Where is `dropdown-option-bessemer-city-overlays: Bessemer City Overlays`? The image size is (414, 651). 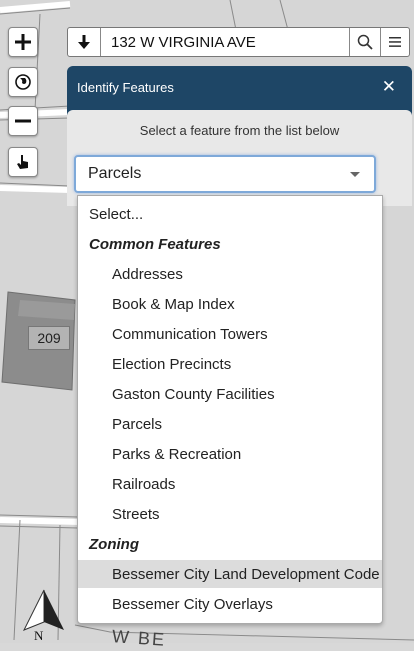 dropdown-option-bessemer-city-overlays: Bessemer City Overlays is located at coordinates (230, 604).